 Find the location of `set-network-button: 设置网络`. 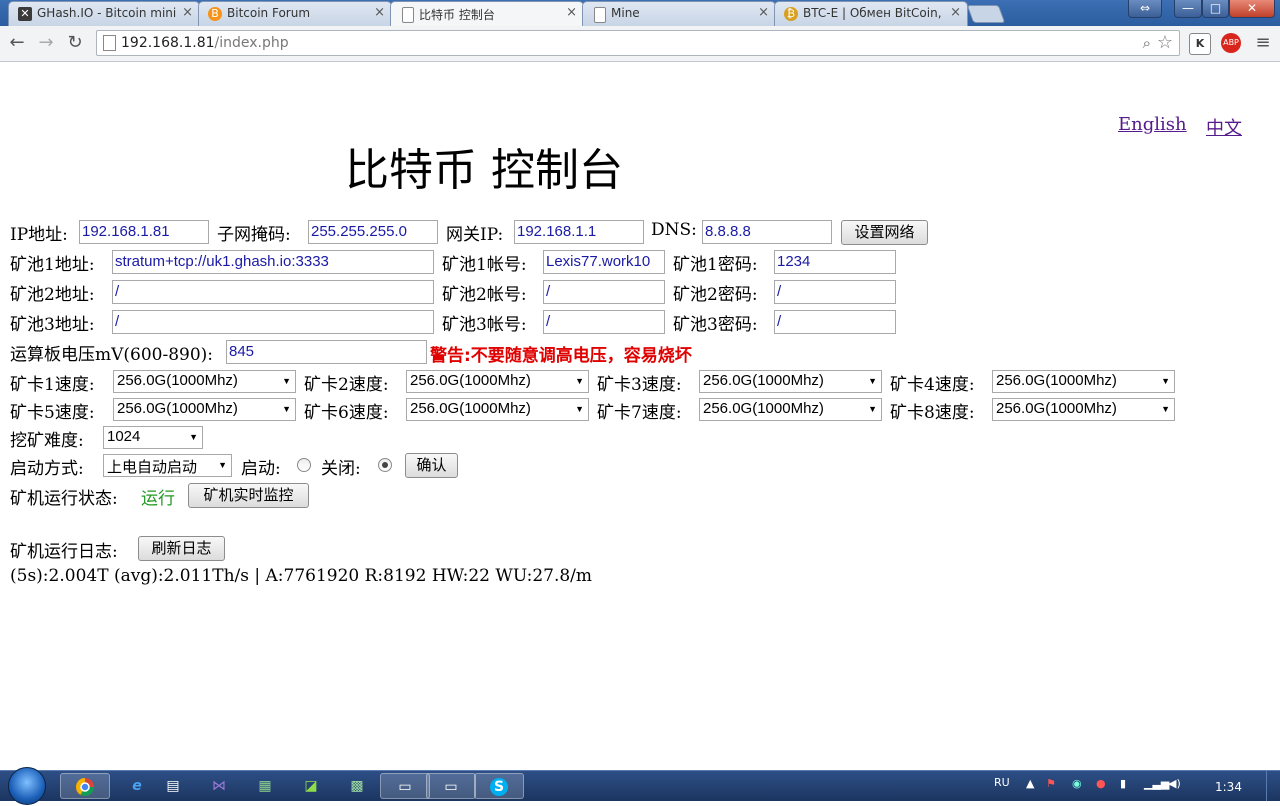

set-network-button: 设置网络 is located at coordinates (884, 232).